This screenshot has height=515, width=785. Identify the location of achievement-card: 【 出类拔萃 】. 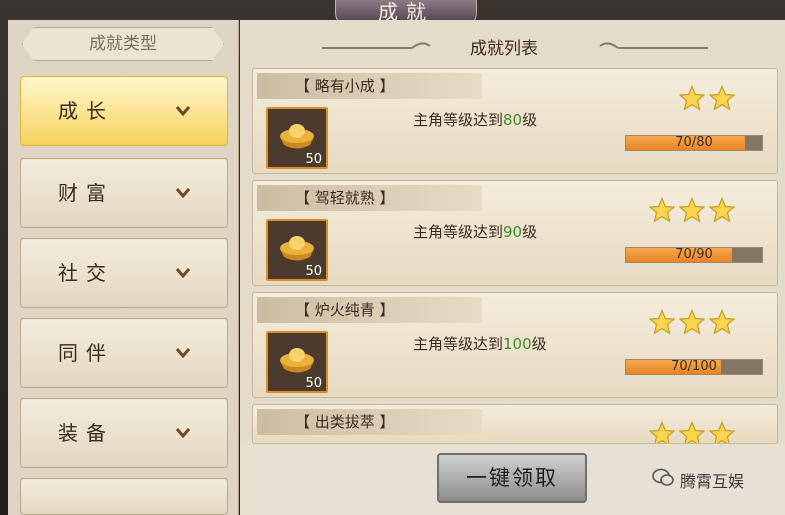
(515, 424).